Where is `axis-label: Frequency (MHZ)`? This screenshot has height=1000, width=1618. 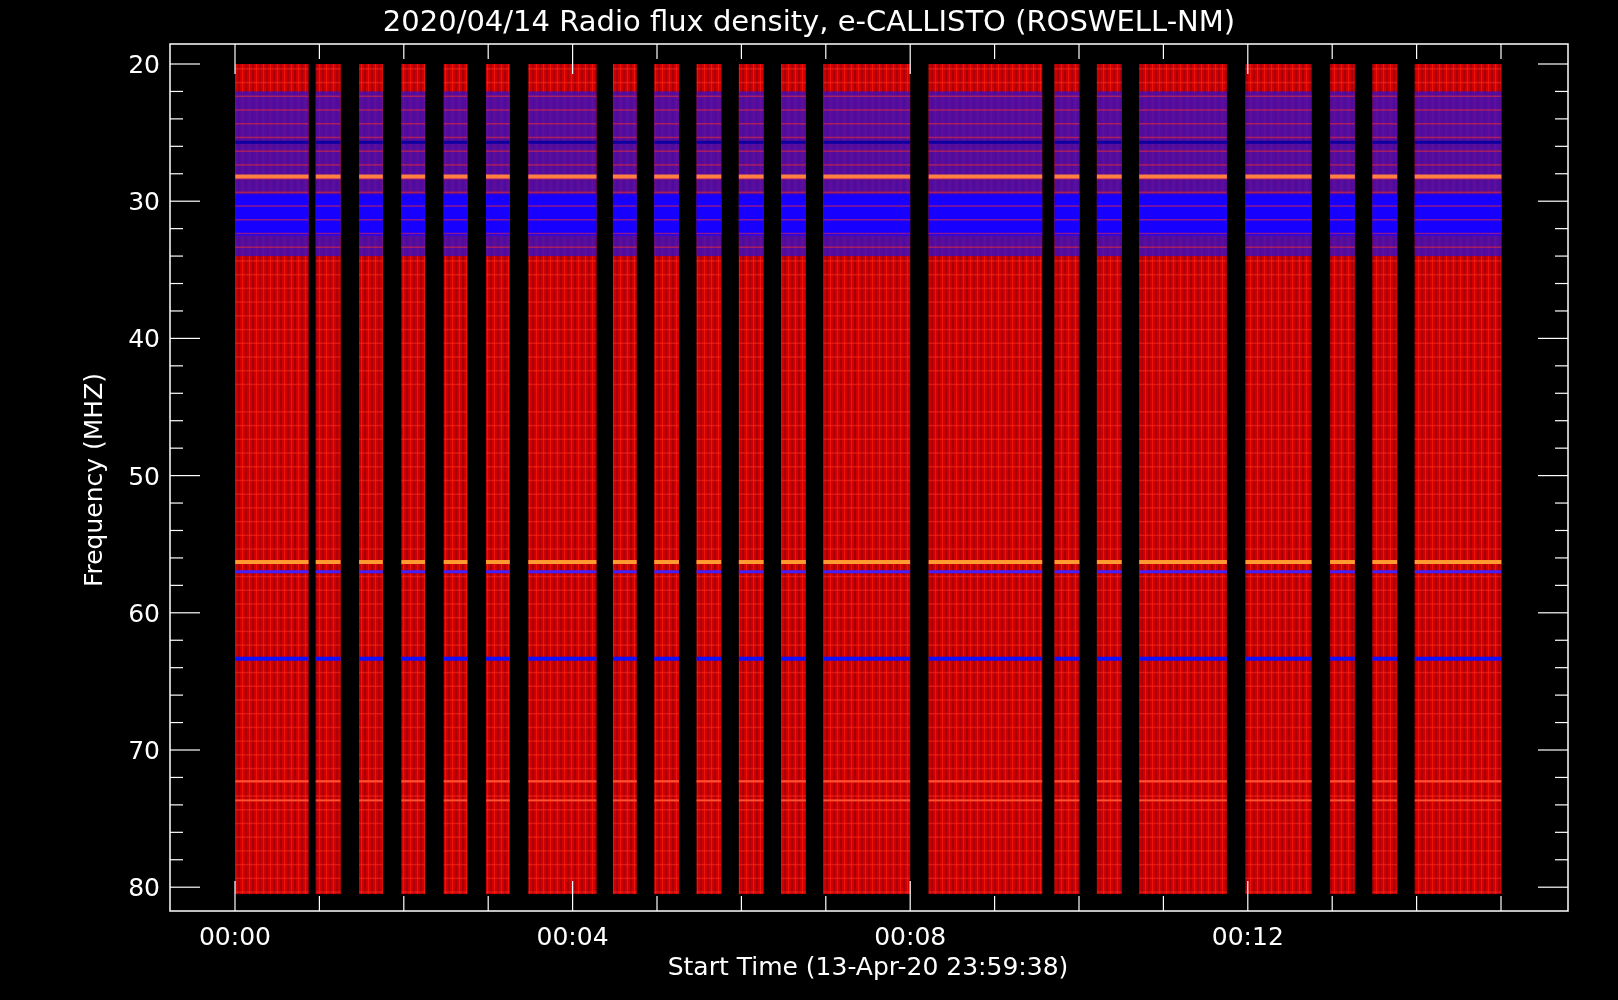 axis-label: Frequency (MHZ) is located at coordinates (93, 480).